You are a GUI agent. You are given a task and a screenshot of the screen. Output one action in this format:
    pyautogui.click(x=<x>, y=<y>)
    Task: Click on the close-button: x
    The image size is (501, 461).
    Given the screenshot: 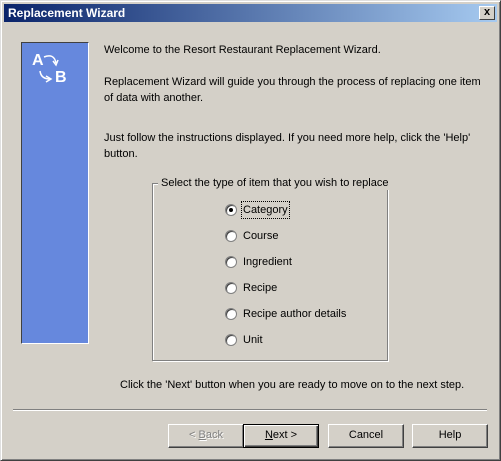 What is the action you would take?
    pyautogui.click(x=487, y=13)
    